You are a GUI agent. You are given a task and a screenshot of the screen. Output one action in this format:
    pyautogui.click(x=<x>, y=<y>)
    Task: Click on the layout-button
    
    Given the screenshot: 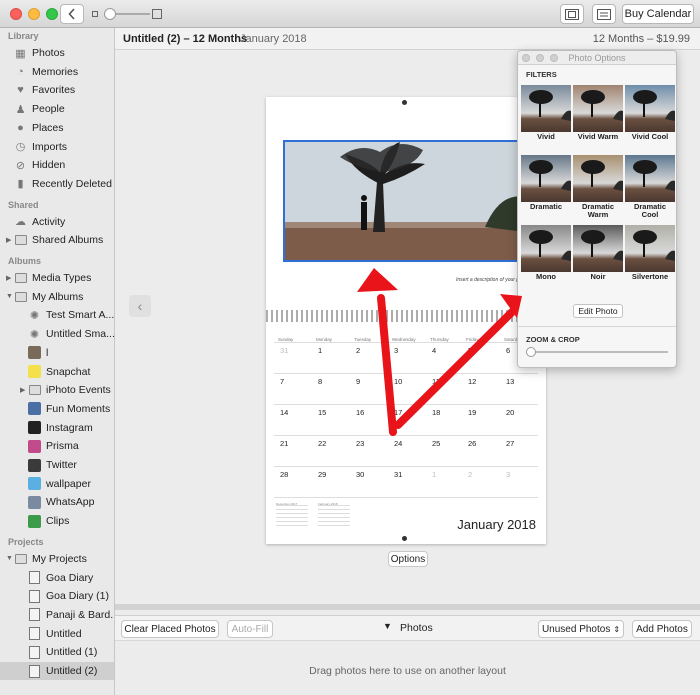 What is the action you would take?
    pyautogui.click(x=572, y=14)
    